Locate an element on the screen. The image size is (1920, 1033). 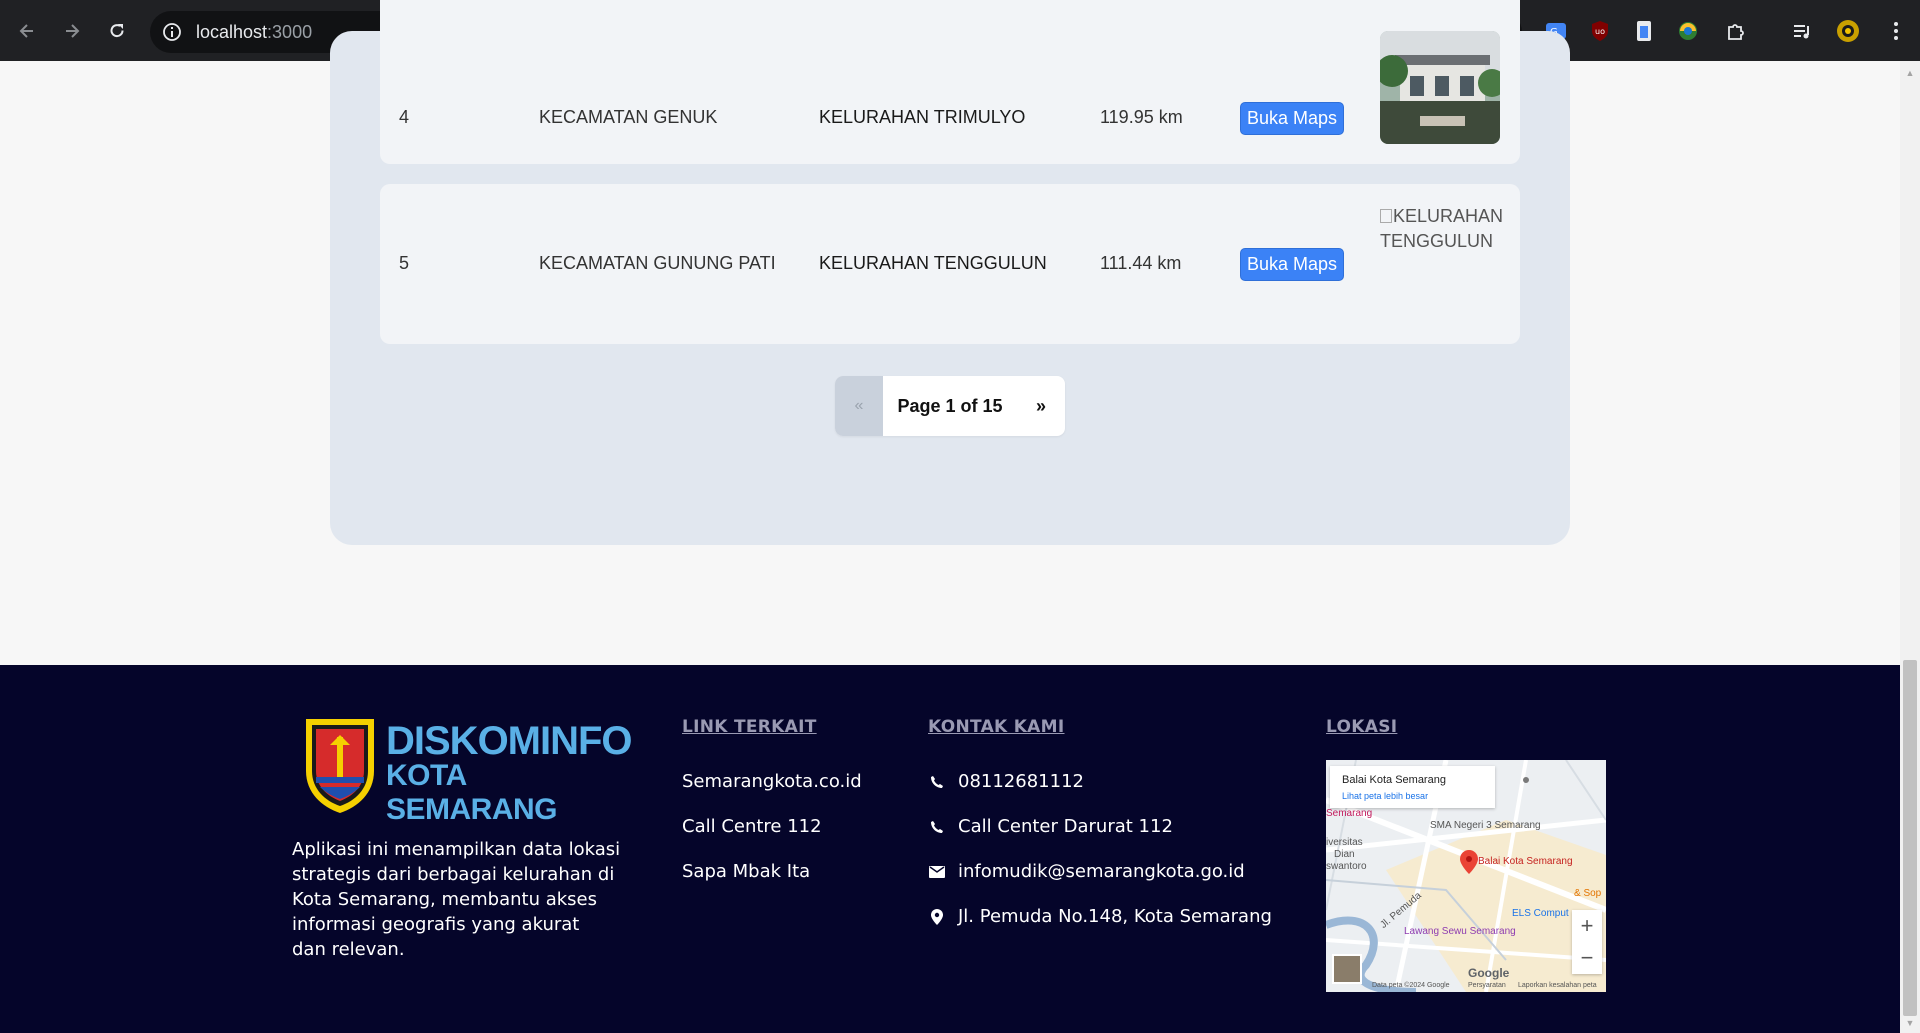
url-host: localhost is located at coordinates (232, 32).